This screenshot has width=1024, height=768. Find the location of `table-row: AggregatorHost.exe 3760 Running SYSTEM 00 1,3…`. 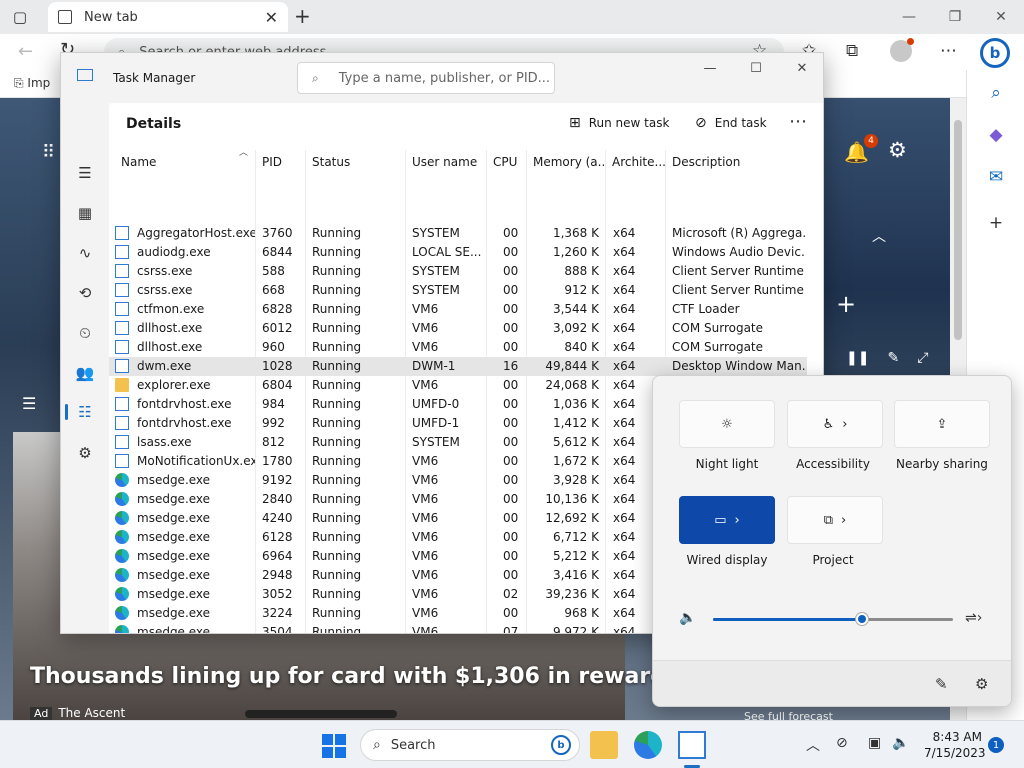

table-row: AggregatorHost.exe 3760 Running SYSTEM 00 1,3… is located at coordinates (458, 233).